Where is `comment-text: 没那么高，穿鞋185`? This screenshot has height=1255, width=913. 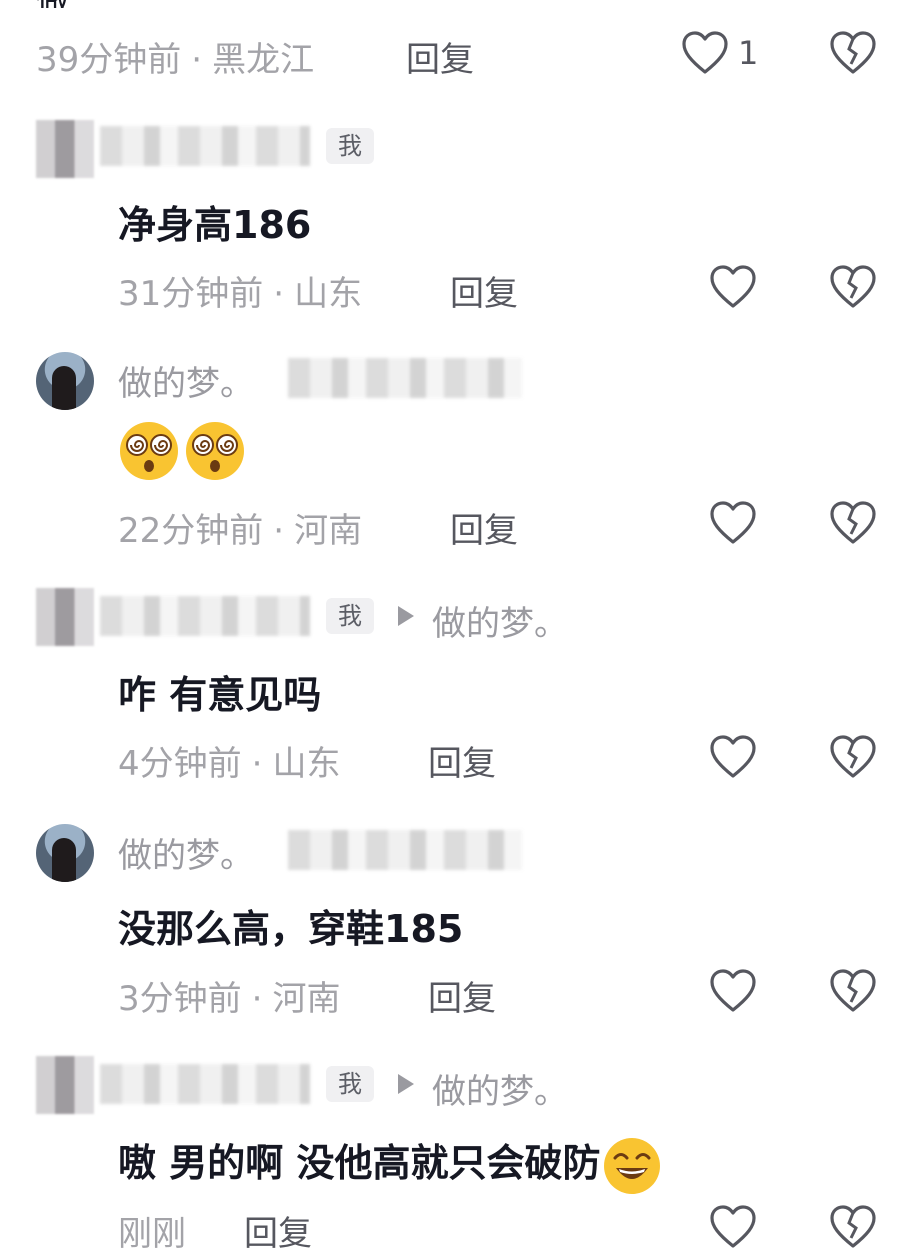 comment-text: 没那么高，穿鞋185 is located at coordinates (291, 929).